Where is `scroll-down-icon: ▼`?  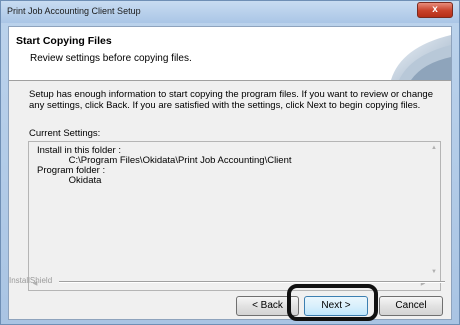 scroll-down-icon: ▼ is located at coordinates (434, 272).